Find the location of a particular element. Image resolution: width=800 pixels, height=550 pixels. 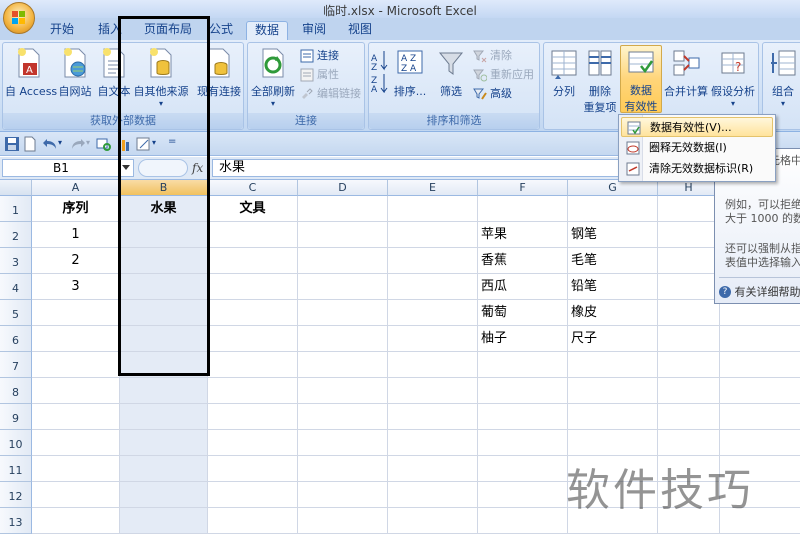

remove-duplicates-button: 删除 重复项 is located at coordinates (600, 81).